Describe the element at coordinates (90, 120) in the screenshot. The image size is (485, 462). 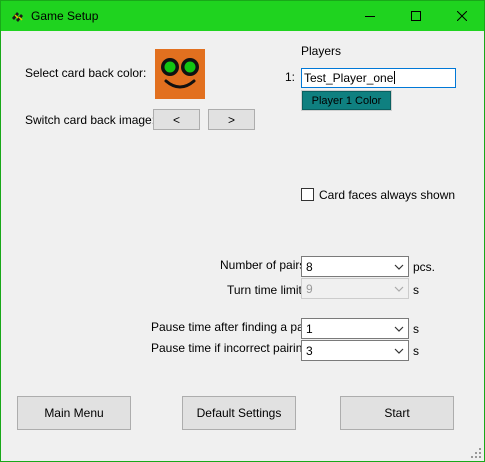
I see `switch-card-image-label: Switch card back image:` at that location.